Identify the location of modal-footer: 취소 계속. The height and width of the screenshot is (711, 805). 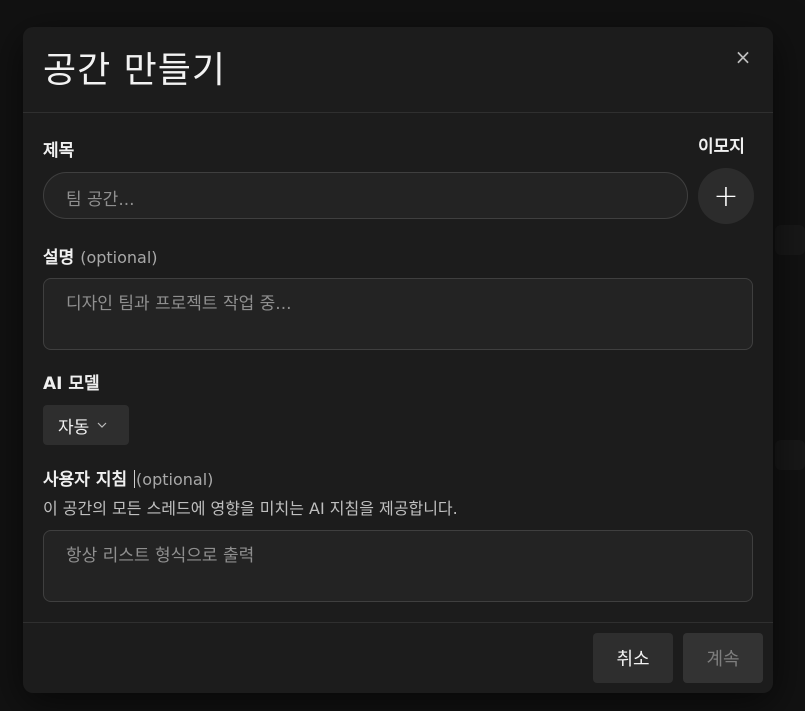
(398, 657).